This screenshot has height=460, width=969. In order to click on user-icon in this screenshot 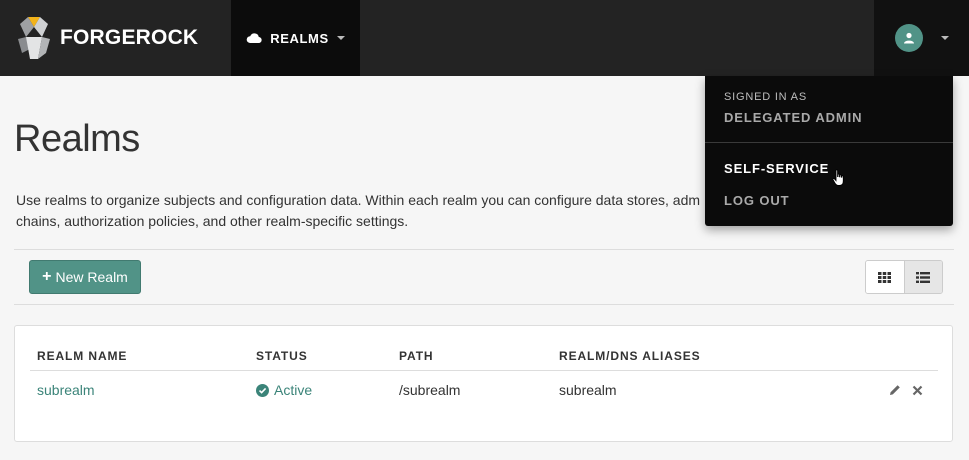, I will do `click(908, 38)`.